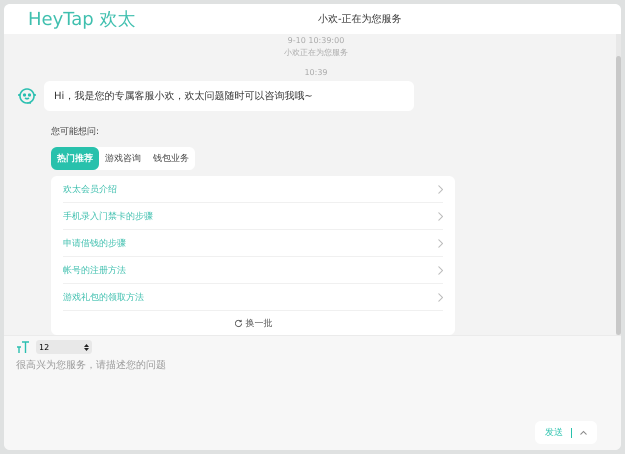 This screenshot has width=625, height=454. What do you see at coordinates (75, 132) in the screenshot?
I see `suggestion-prompt: 您可能想问:` at bounding box center [75, 132].